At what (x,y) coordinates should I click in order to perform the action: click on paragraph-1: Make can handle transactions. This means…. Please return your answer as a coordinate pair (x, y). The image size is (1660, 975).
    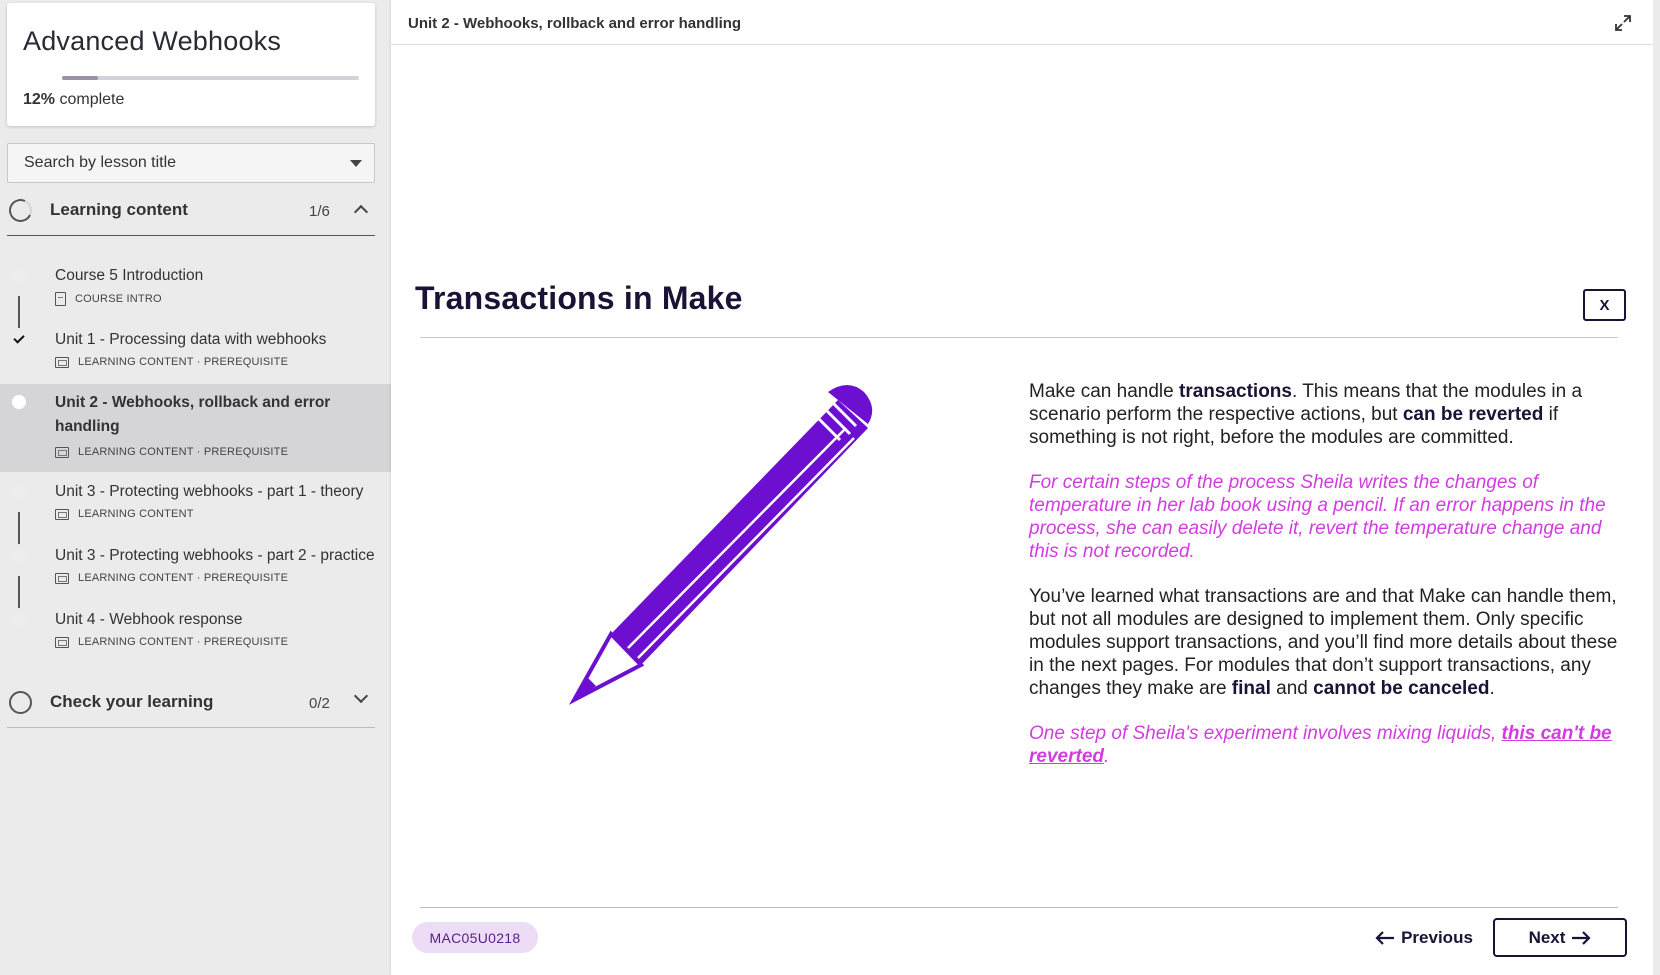
    Looking at the image, I should click on (1329, 414).